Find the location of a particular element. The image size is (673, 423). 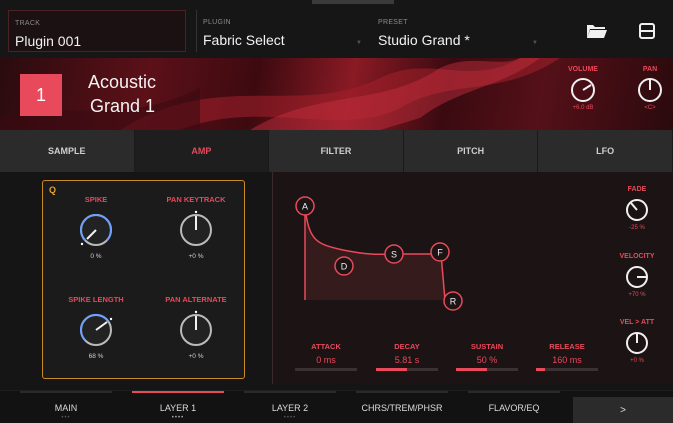

pan-keytrack-value: +0 % is located at coordinates (196, 256).